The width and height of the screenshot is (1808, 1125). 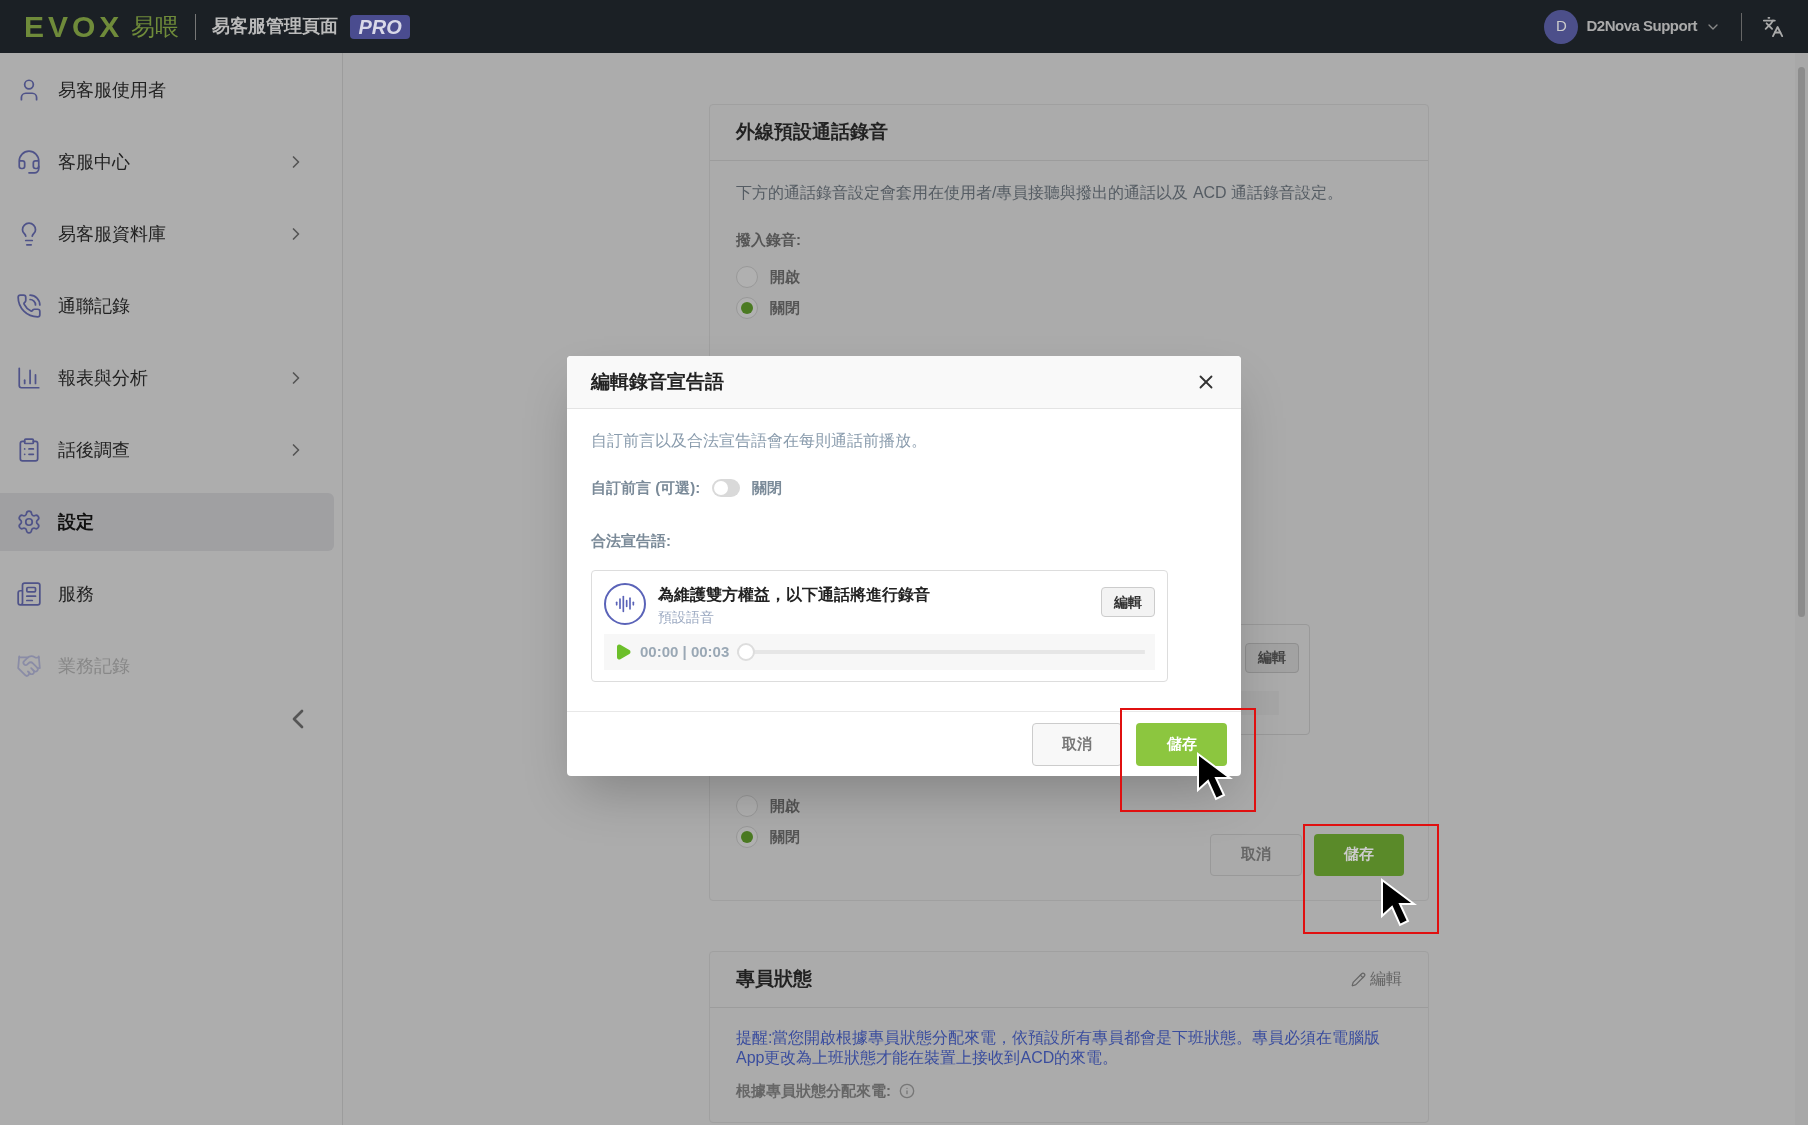 What do you see at coordinates (646, 488) in the screenshot?
I see `field-label: 自訂前言 (可選):` at bounding box center [646, 488].